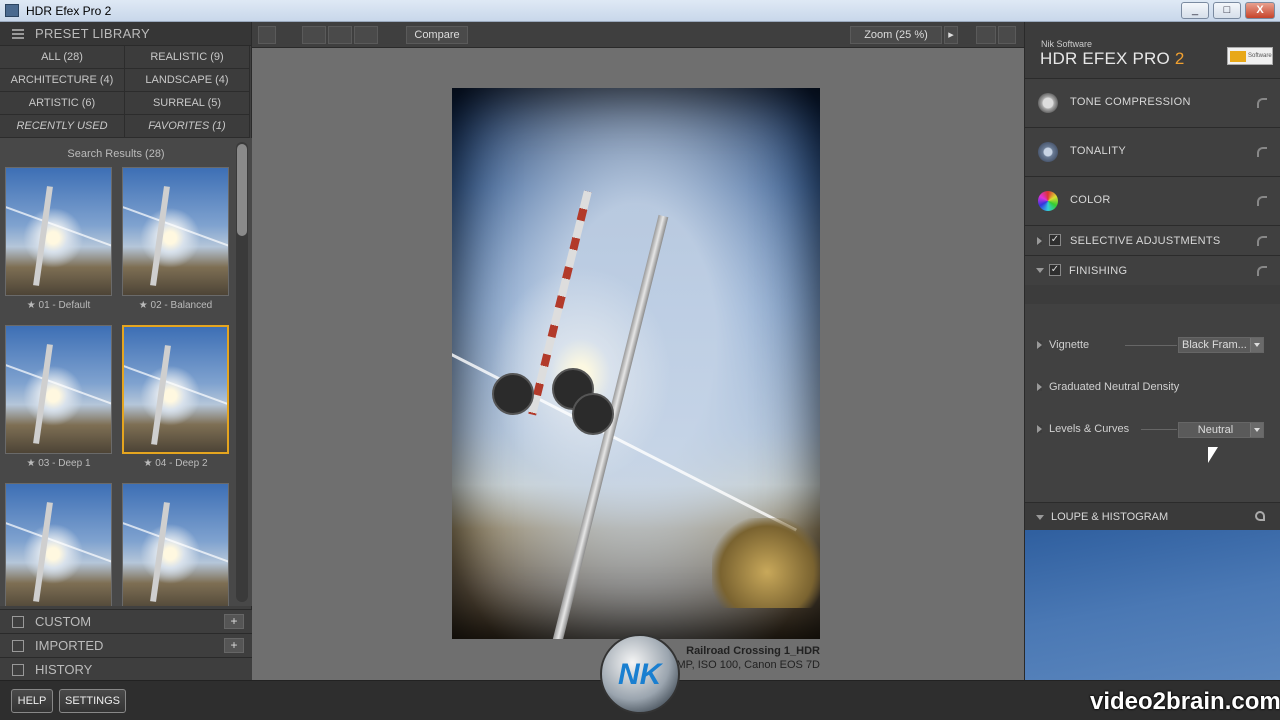 This screenshot has height=720, width=1280. What do you see at coordinates (753, 651) in the screenshot?
I see `image-filename: Railroad Crossing 1_HDR` at bounding box center [753, 651].